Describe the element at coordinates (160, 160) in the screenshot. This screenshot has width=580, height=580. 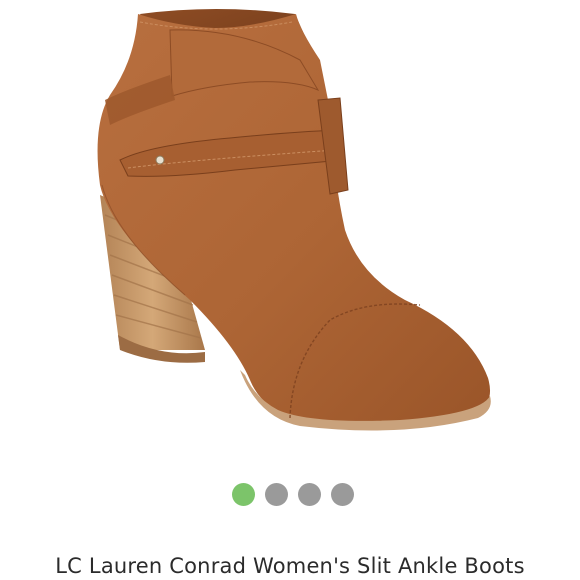
I see `strap-rivet-icon` at that location.